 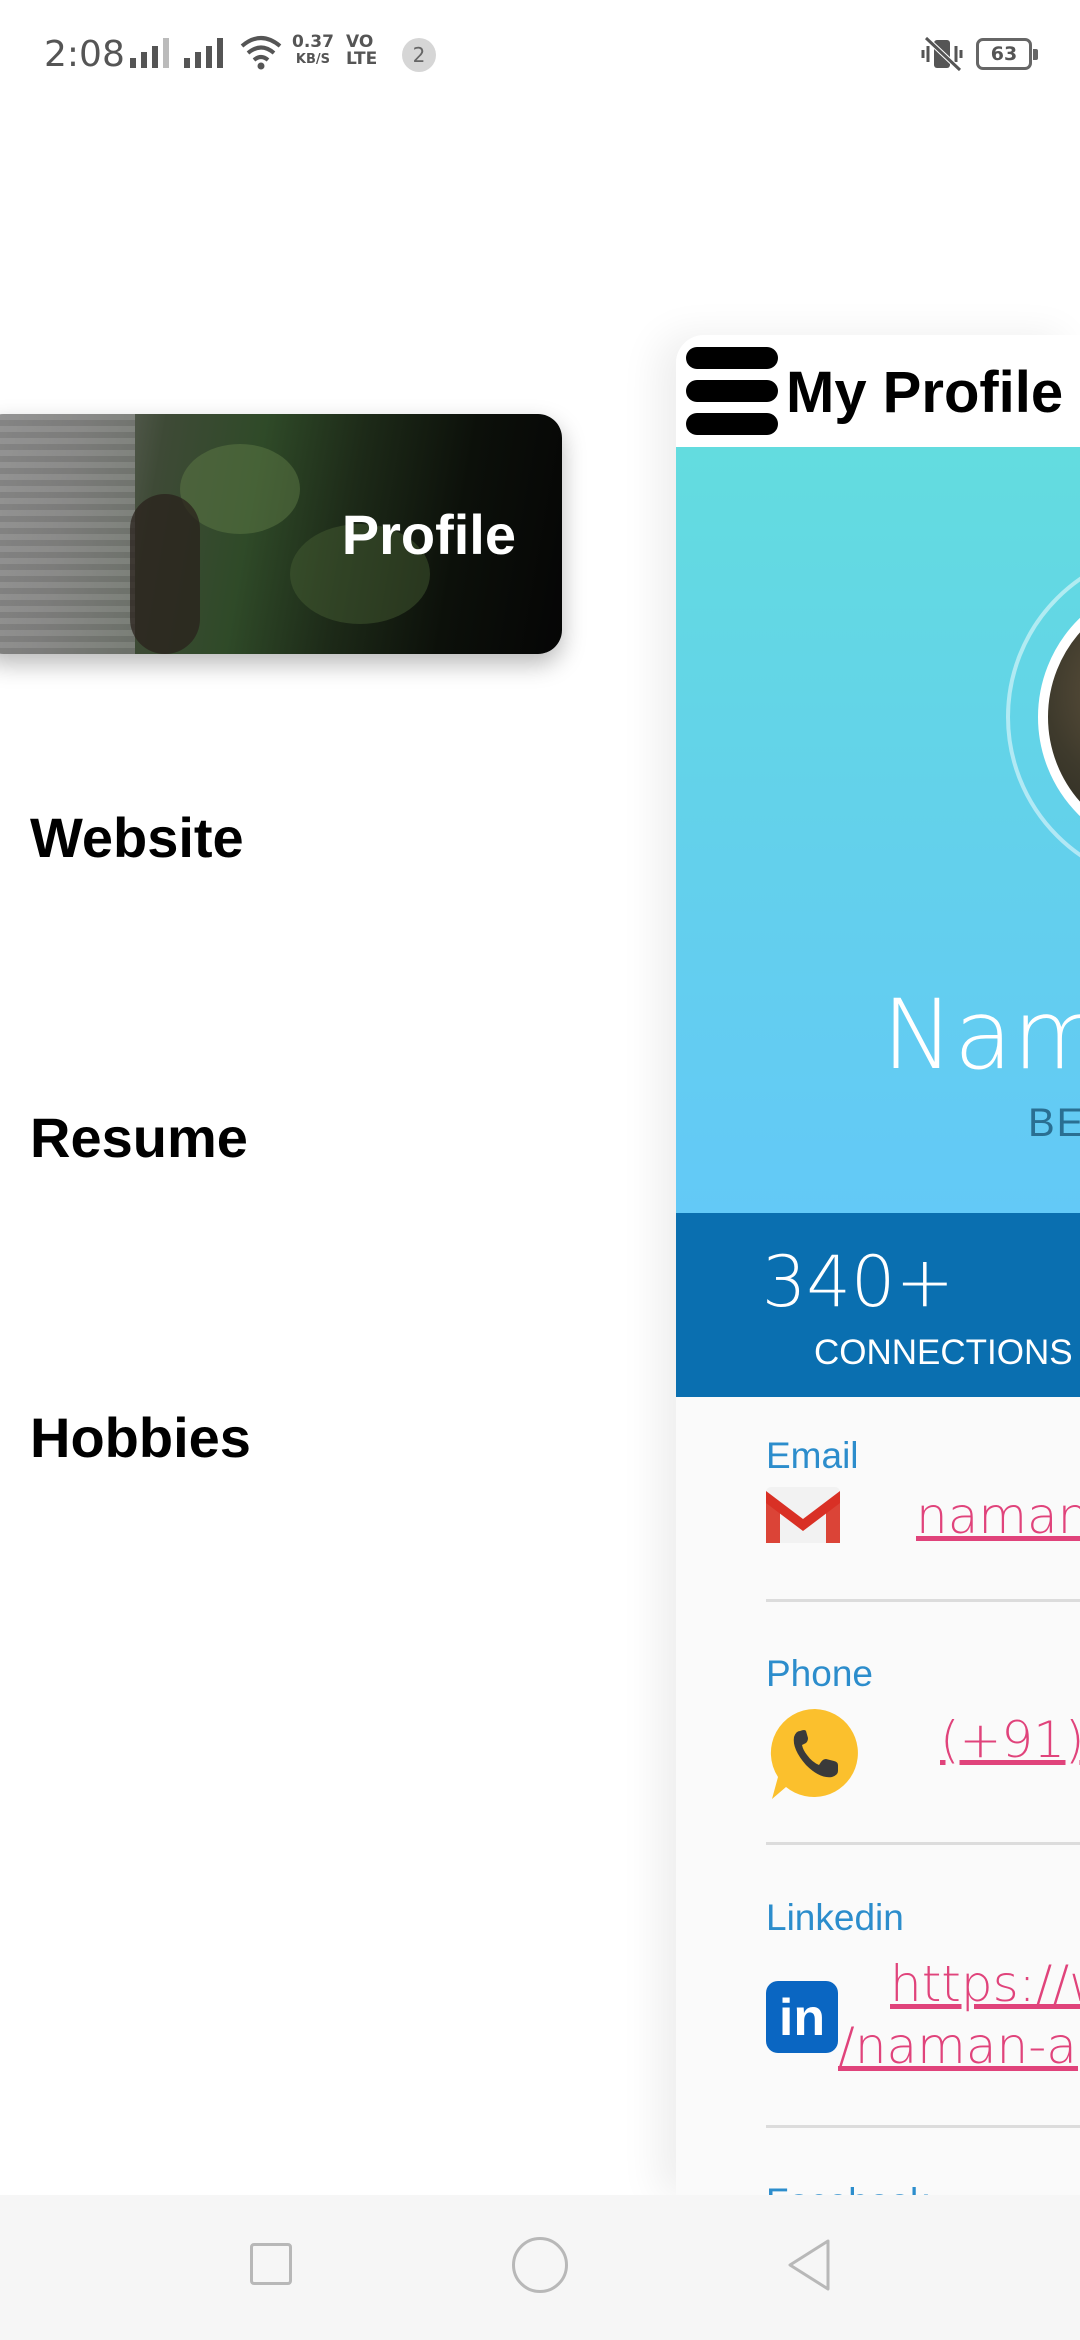 What do you see at coordinates (847, 2188) in the screenshot?
I see `contact-label: Facebook` at bounding box center [847, 2188].